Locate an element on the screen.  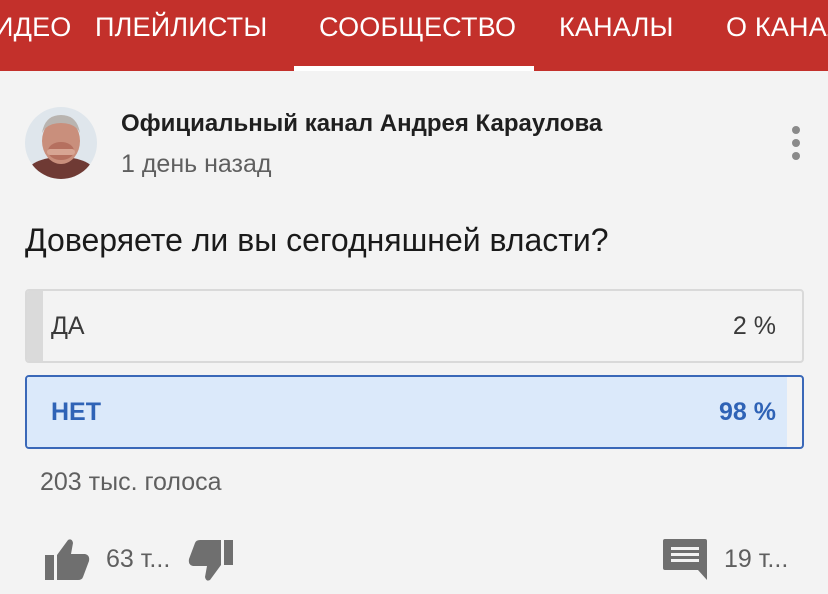
poll-option-percent: 98 % is located at coordinates (747, 412).